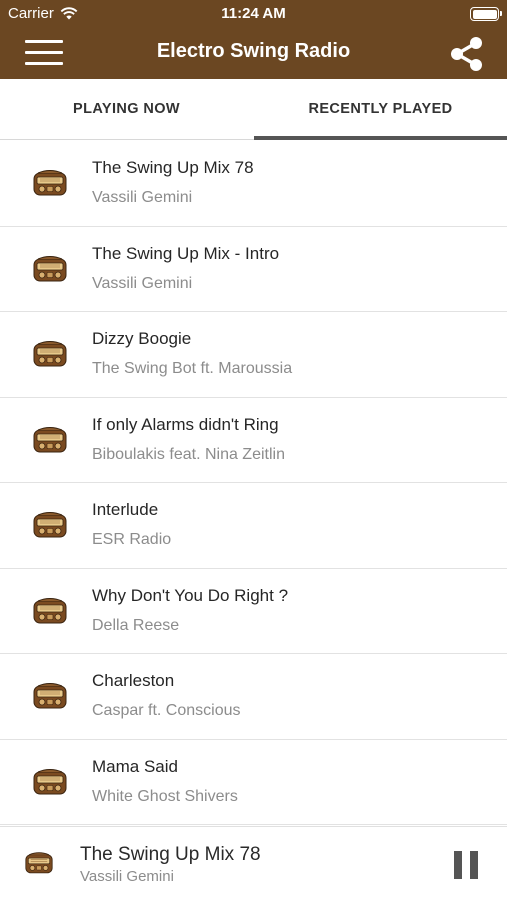  Describe the element at coordinates (190, 595) in the screenshot. I see `song-title: Why Don't You Do Right ?` at that location.